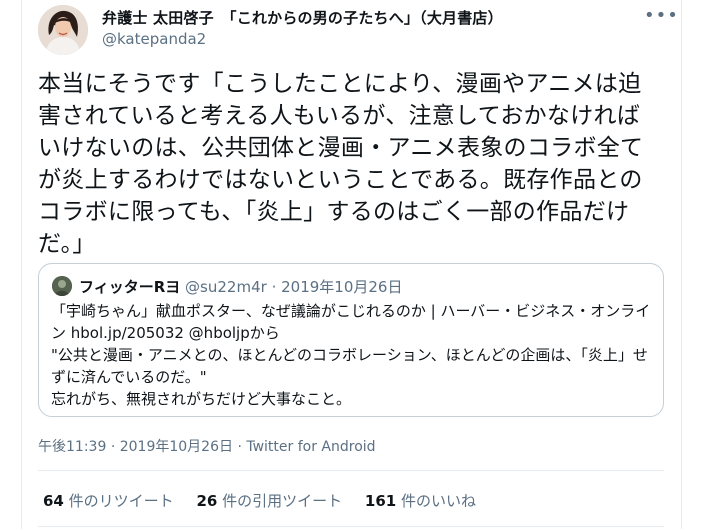 The width and height of the screenshot is (704, 529). Describe the element at coordinates (420, 501) in the screenshot. I see `like-count: 161 件のいいね` at that location.